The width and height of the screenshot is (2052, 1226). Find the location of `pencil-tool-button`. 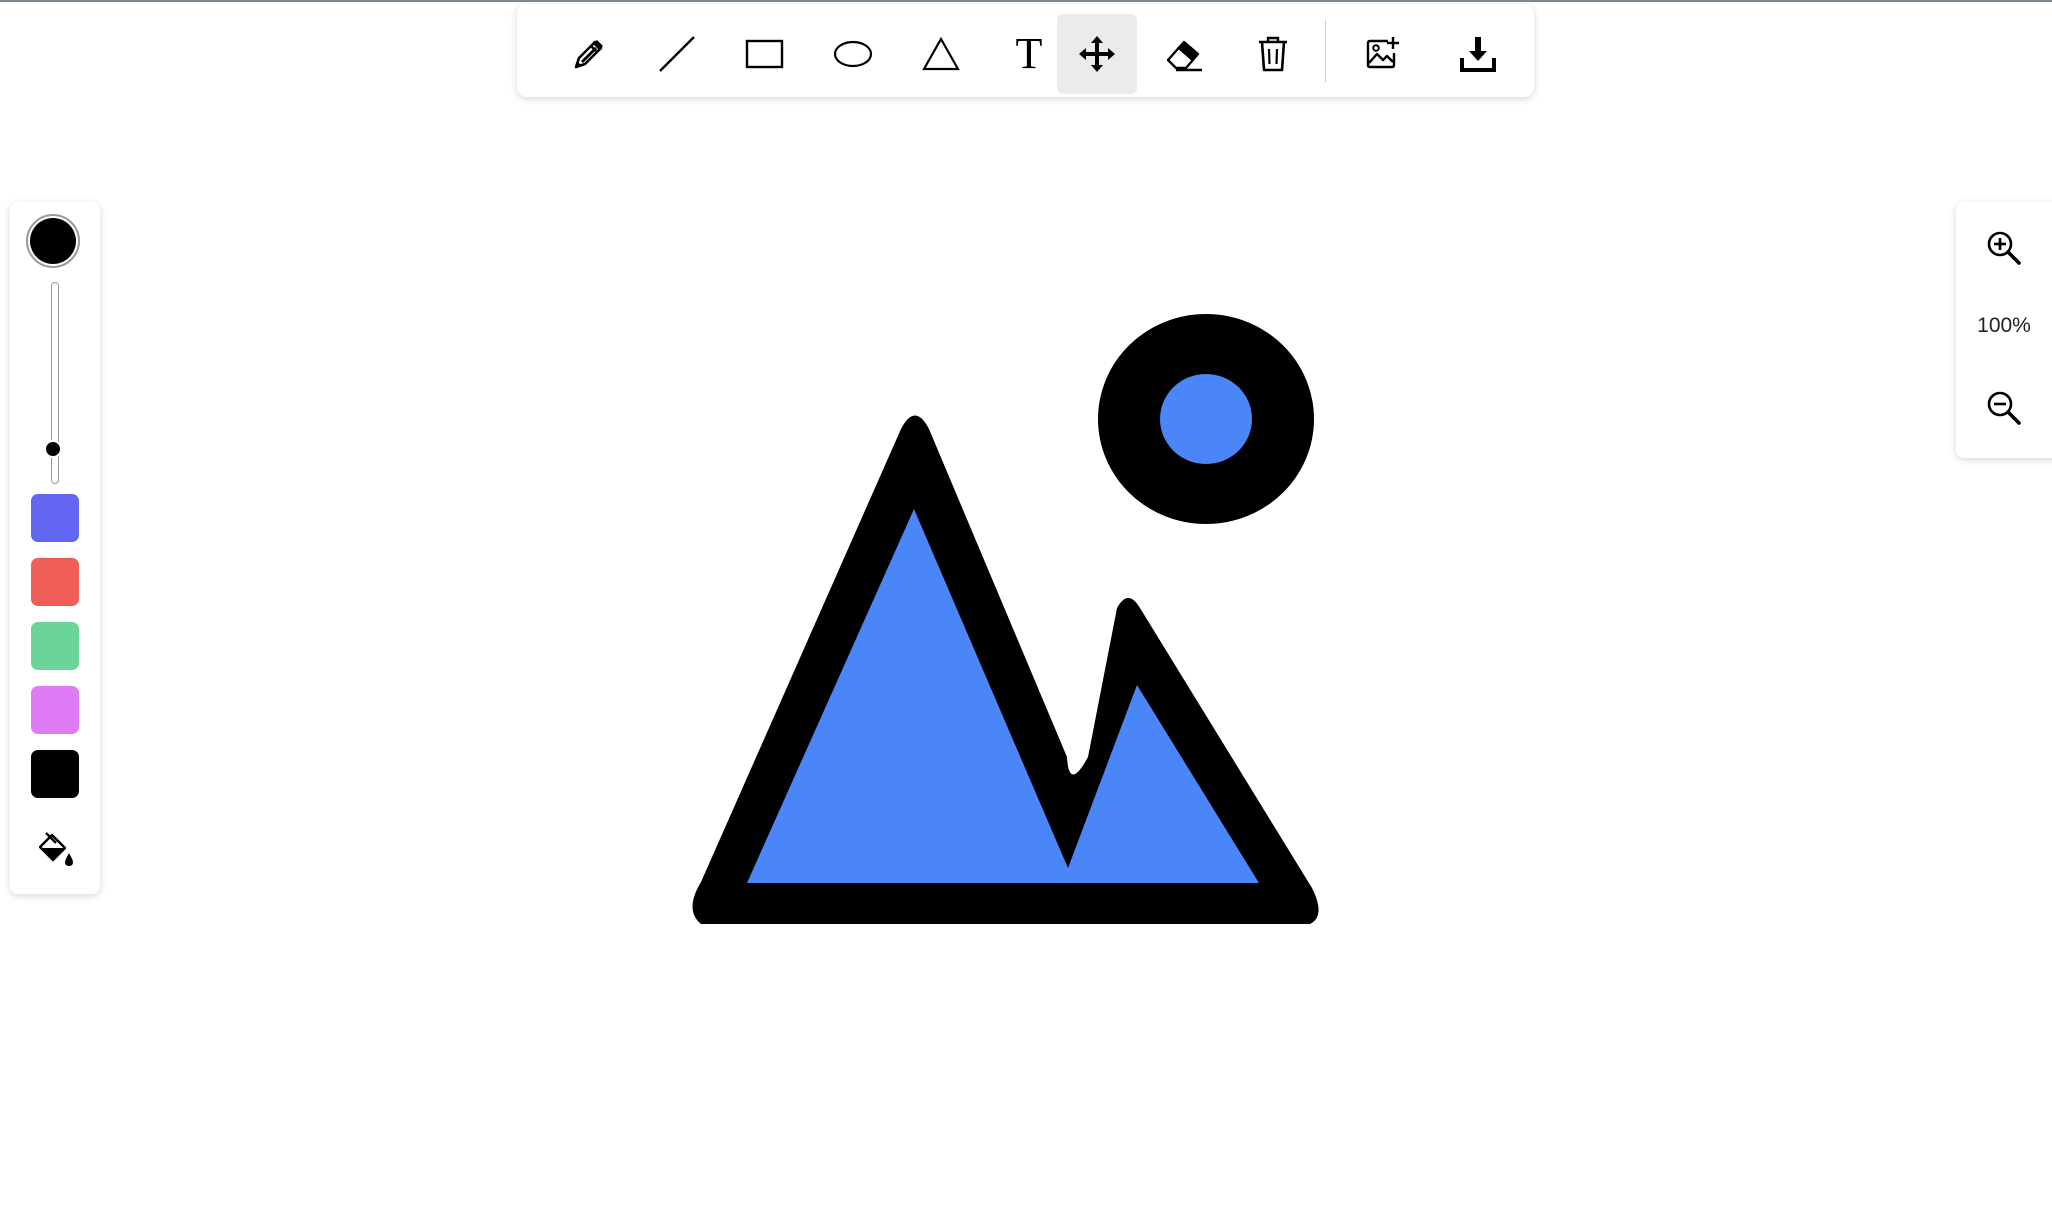

pencil-tool-button is located at coordinates (589, 54).